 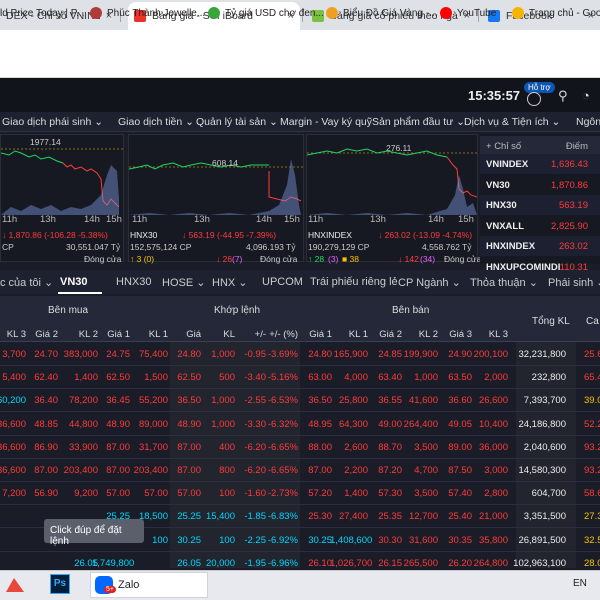 What do you see at coordinates (39, 377) in the screenshot?
I see `table-cell-gi-2: 62.40` at bounding box center [39, 377].